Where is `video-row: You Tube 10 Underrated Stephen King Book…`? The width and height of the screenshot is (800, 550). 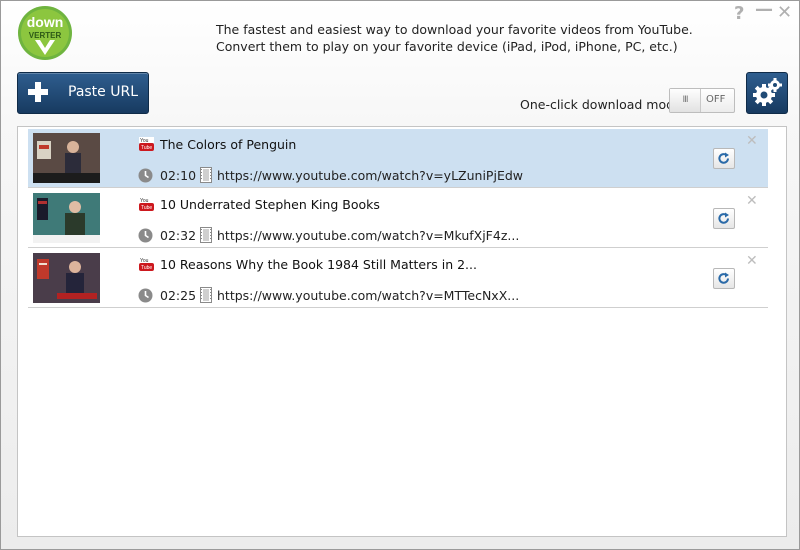 video-row: You Tube 10 Underrated Stephen King Book… is located at coordinates (398, 218).